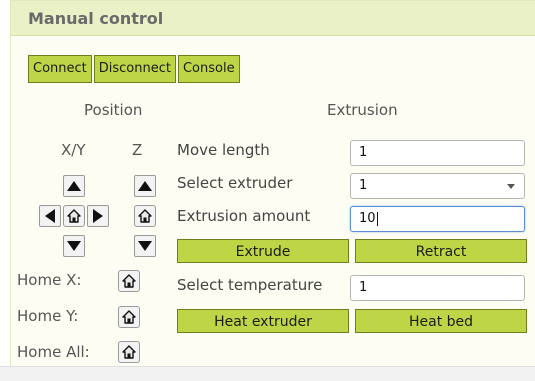  What do you see at coordinates (363, 287) in the screenshot?
I see `select-temperature-value: 1` at bounding box center [363, 287].